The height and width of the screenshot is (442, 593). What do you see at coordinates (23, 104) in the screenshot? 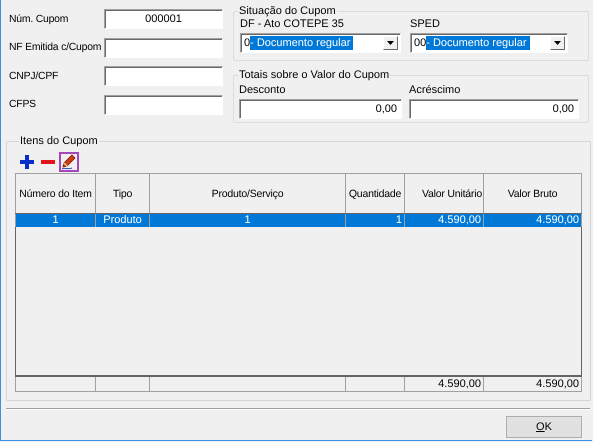
I see `field-label: CFPS` at bounding box center [23, 104].